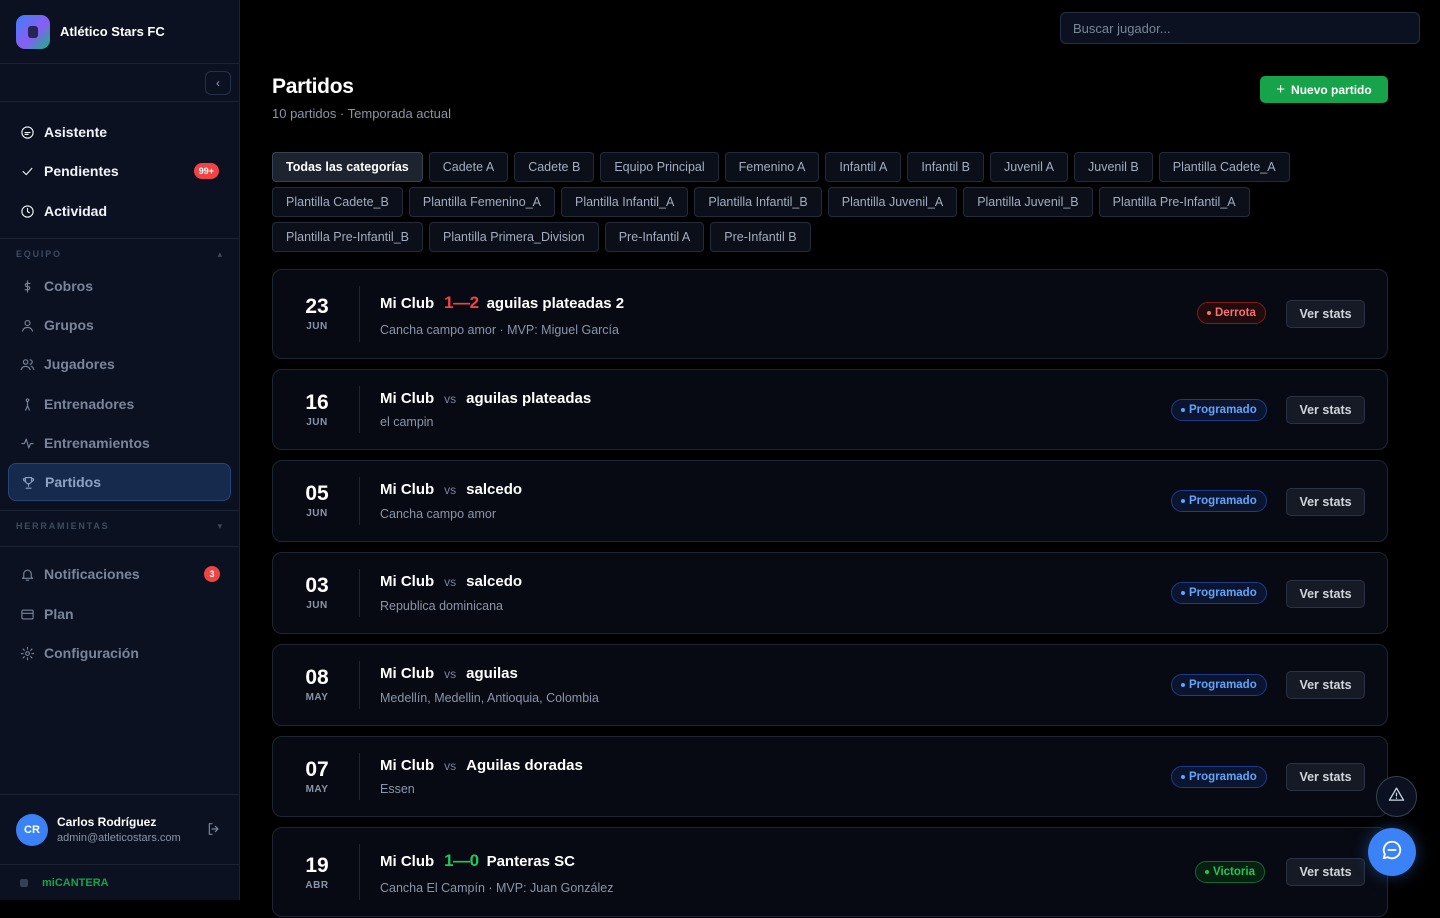 Image resolution: width=1440 pixels, height=918 pixels. Describe the element at coordinates (76, 211) in the screenshot. I see `sidebar-item-label: Actividad` at that location.